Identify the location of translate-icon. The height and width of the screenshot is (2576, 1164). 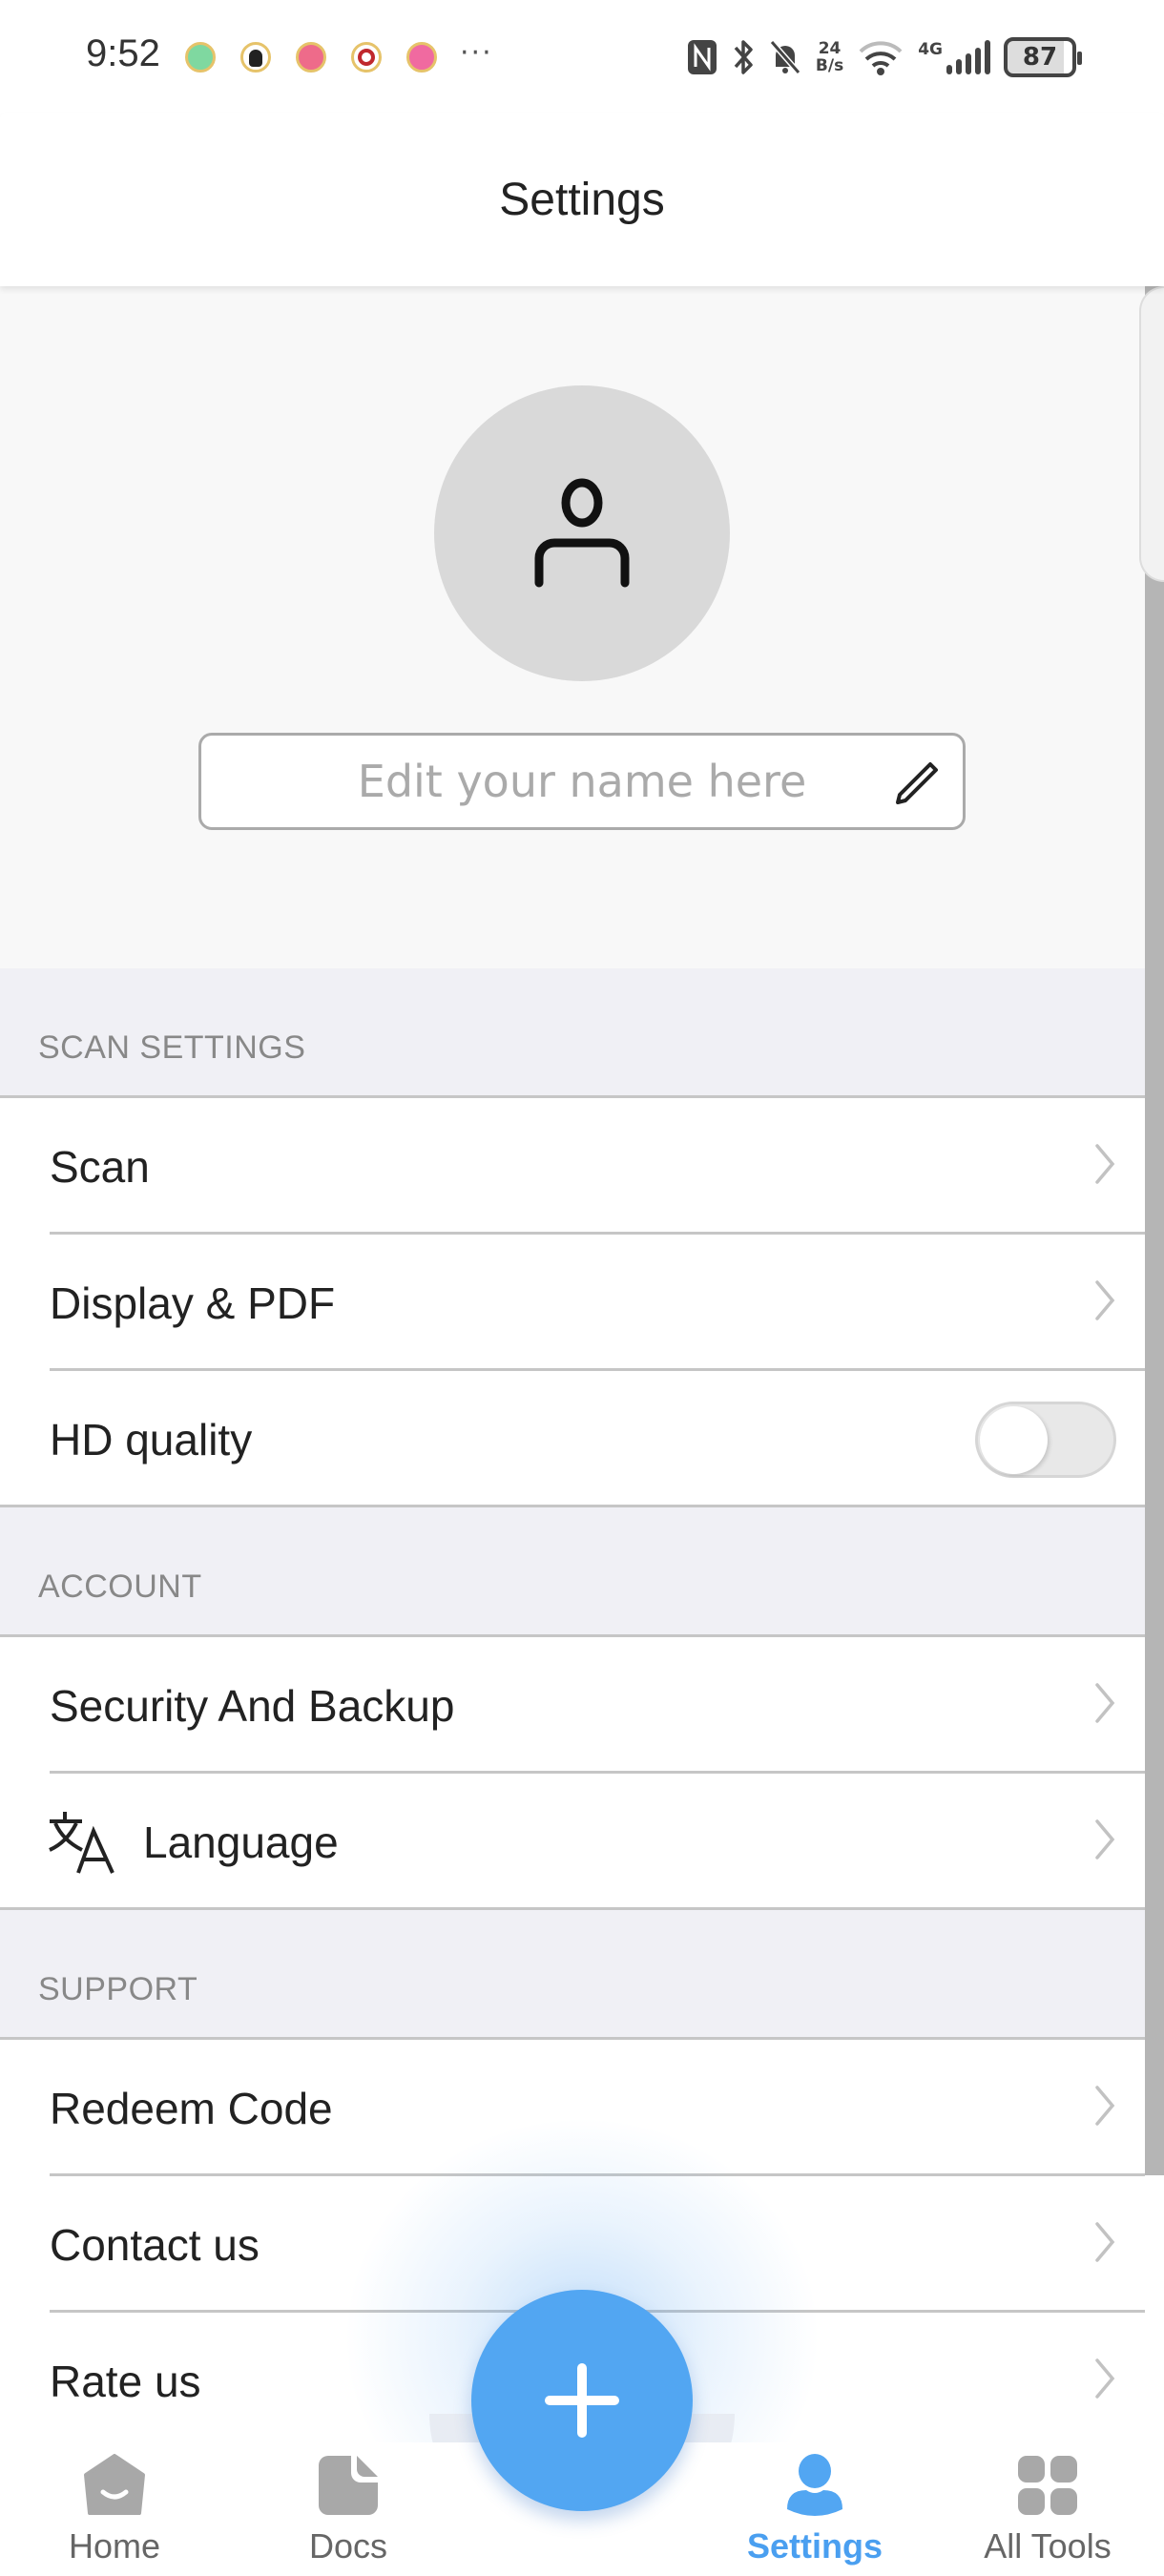
(82, 1843).